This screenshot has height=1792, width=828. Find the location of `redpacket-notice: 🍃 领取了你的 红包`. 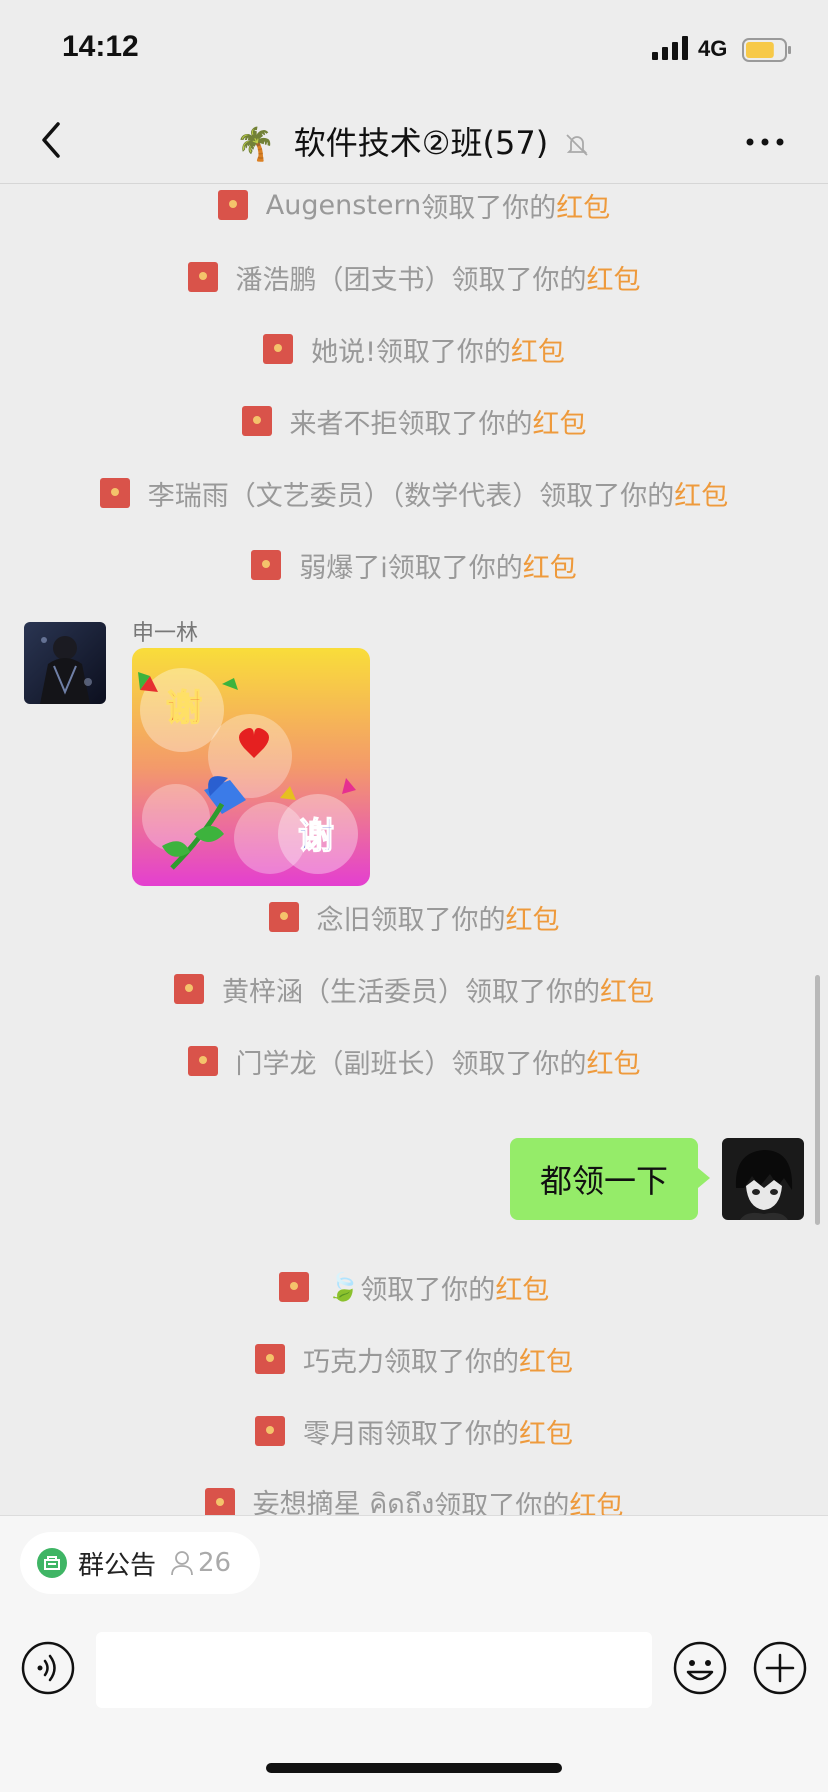

redpacket-notice: 🍃 领取了你的 红包 is located at coordinates (414, 1287).